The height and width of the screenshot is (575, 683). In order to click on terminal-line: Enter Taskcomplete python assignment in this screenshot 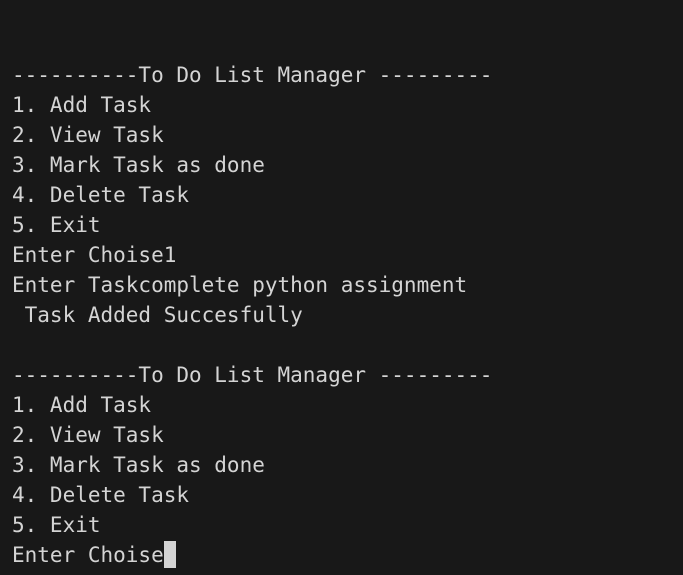, I will do `click(240, 285)`.